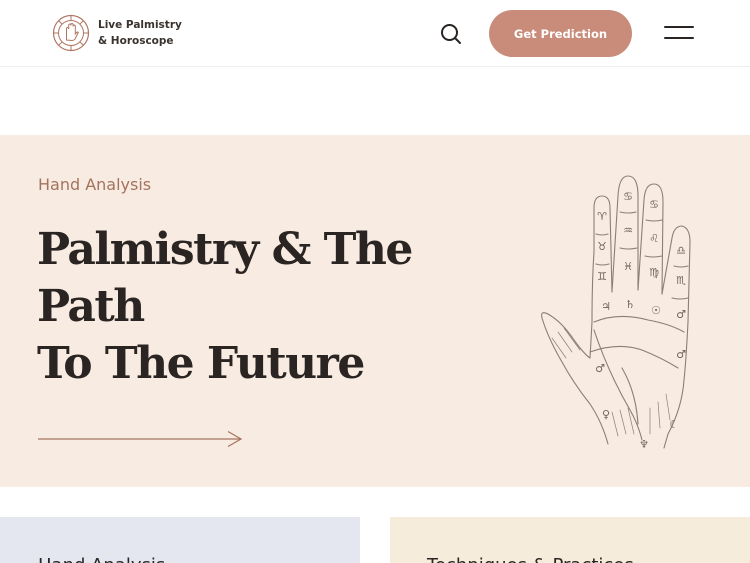 The width and height of the screenshot is (750, 563). Describe the element at coordinates (225, 278) in the screenshot. I see `hero-title-line-1: Palmistry & The Path` at that location.